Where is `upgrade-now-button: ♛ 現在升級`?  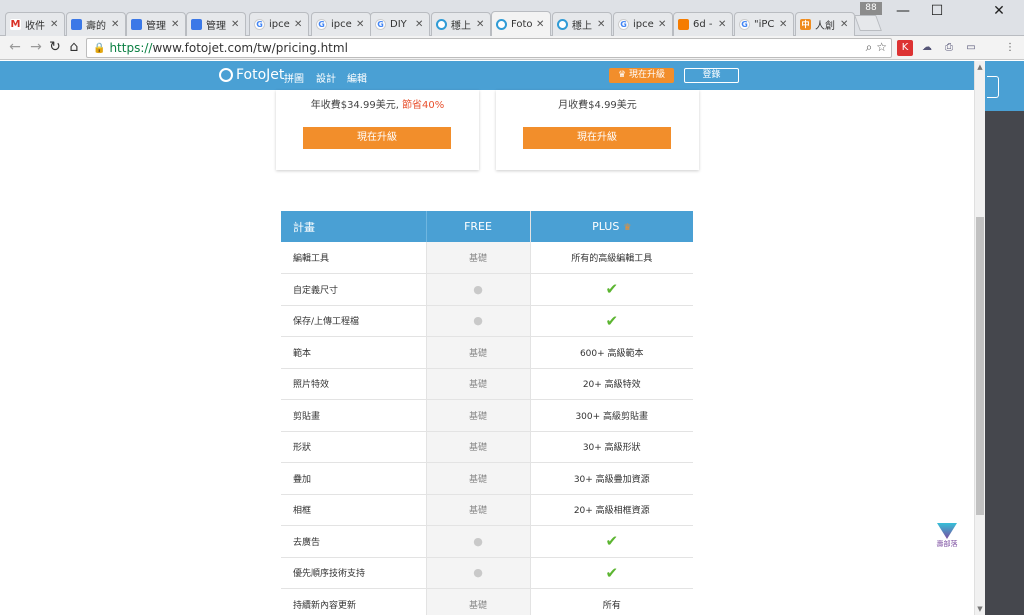
upgrade-now-button: ♛ 現在升級 is located at coordinates (641, 75).